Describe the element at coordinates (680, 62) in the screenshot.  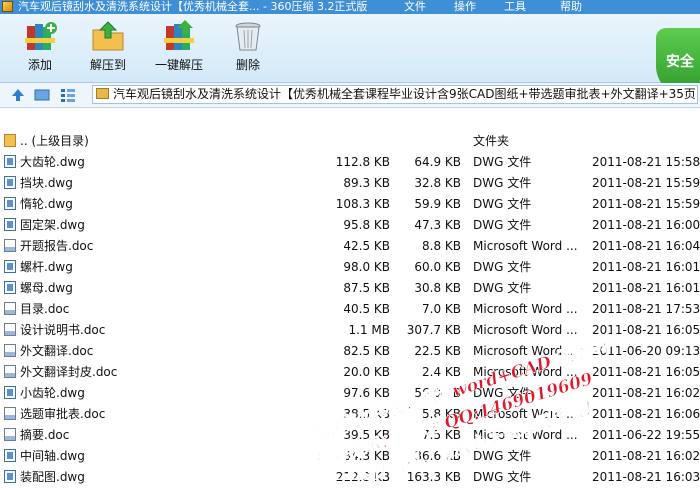
I see `security-label: 安全` at that location.